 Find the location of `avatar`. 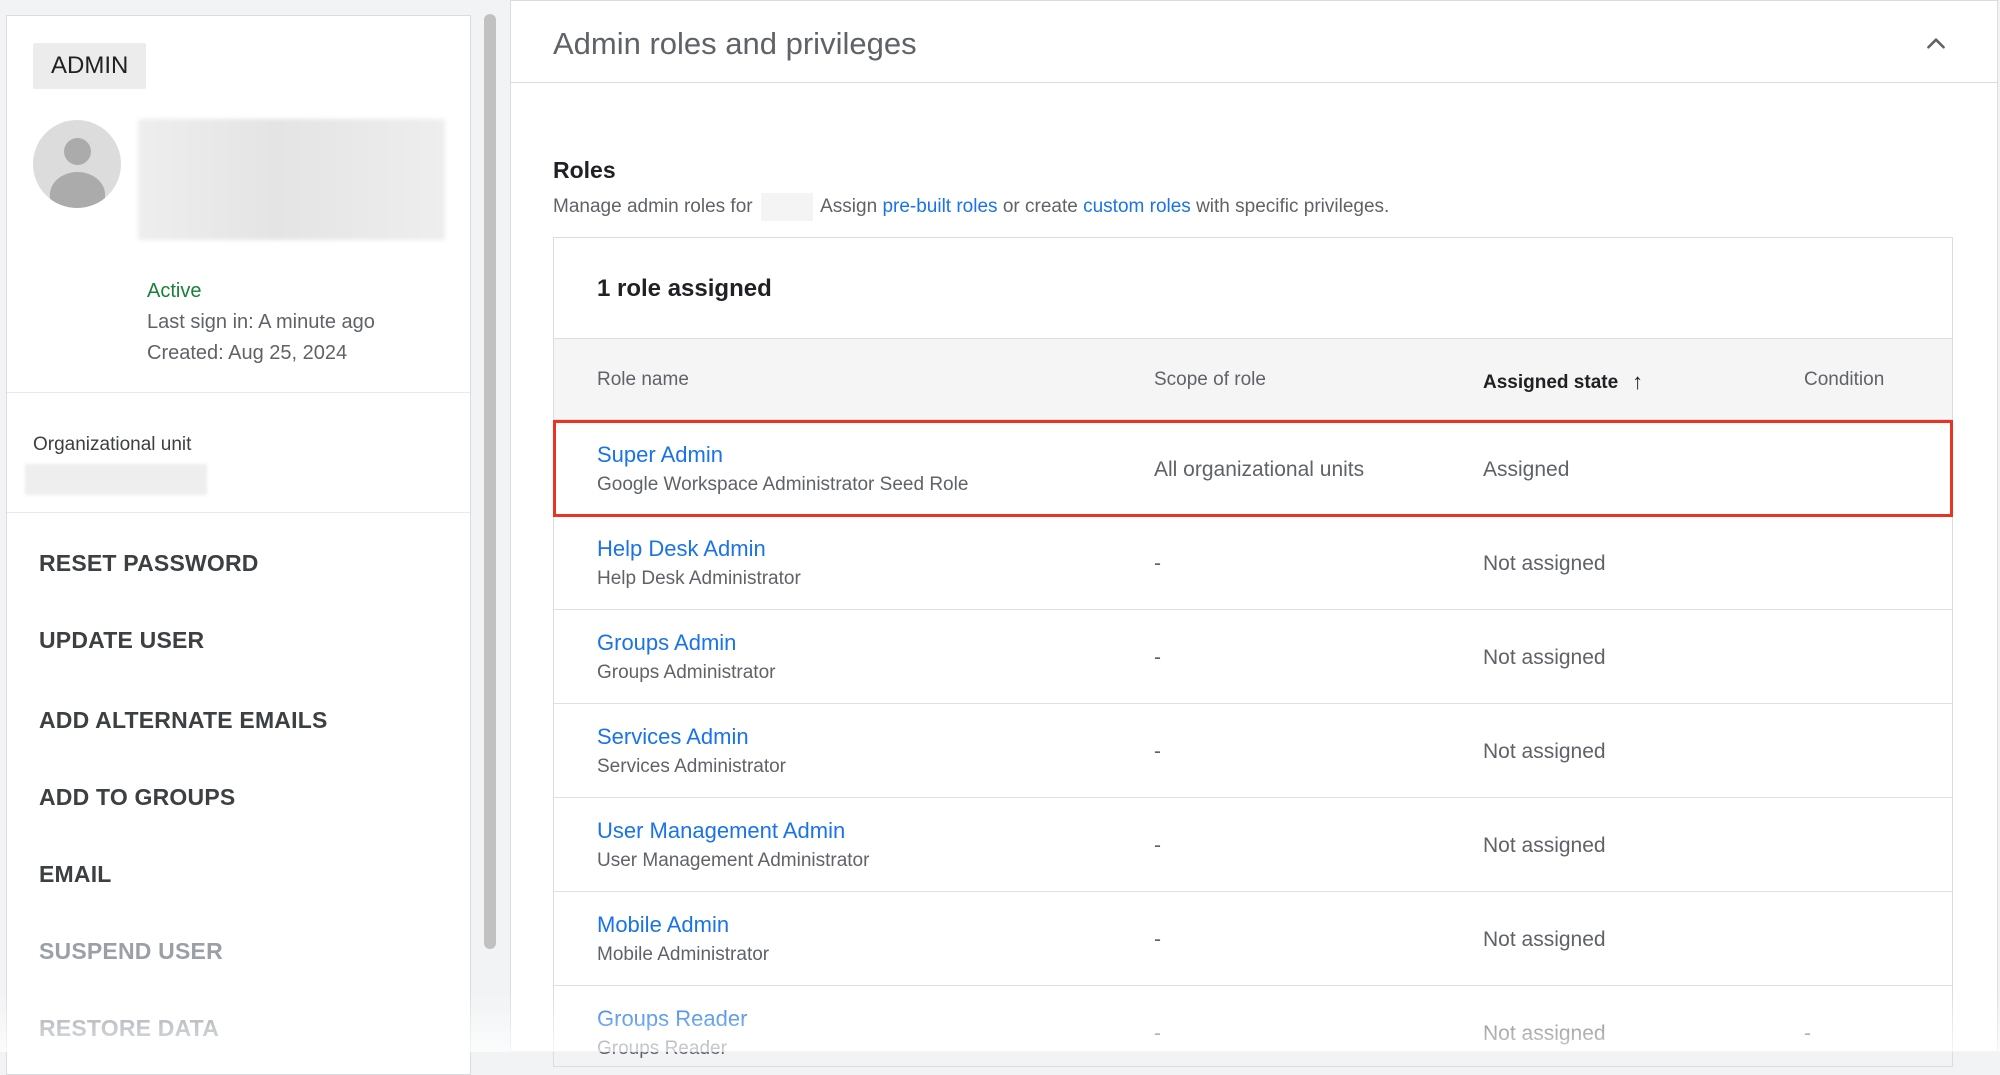

avatar is located at coordinates (77, 164).